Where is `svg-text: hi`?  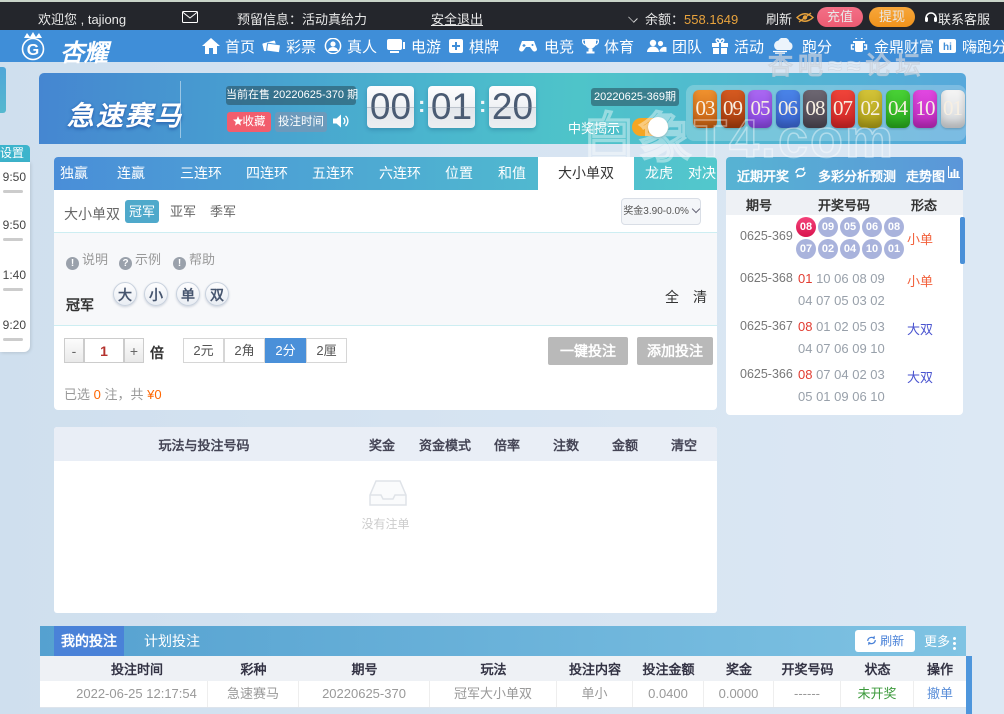
svg-text: hi is located at coordinates (947, 47).